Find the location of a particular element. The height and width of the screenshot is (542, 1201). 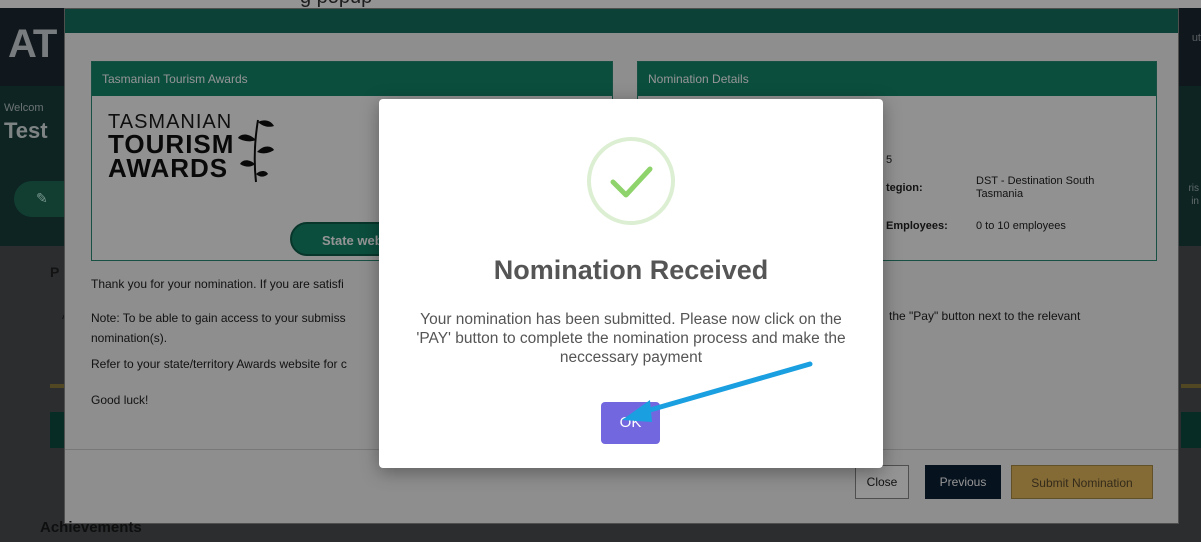

arrow-annotation-icon is located at coordinates (717, 391).